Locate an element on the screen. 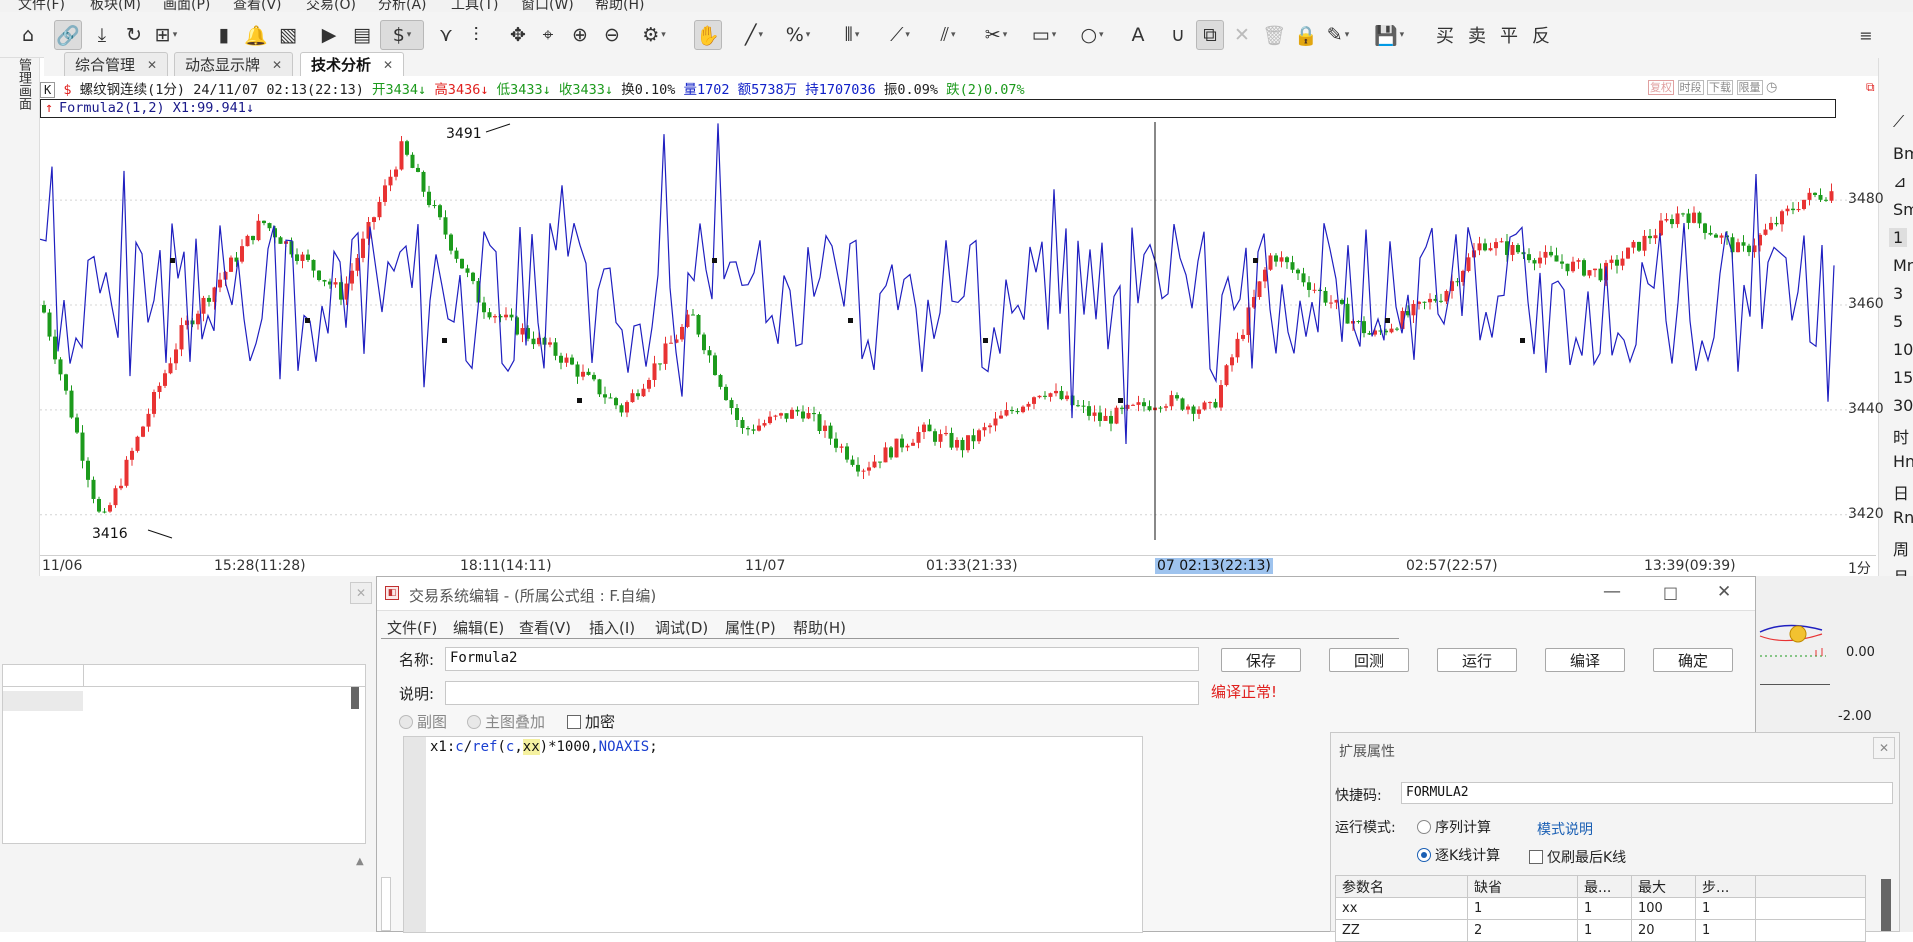 Image resolution: width=1913 pixels, height=942 pixels. circle-icon: ○ ▾ is located at coordinates (1092, 35).